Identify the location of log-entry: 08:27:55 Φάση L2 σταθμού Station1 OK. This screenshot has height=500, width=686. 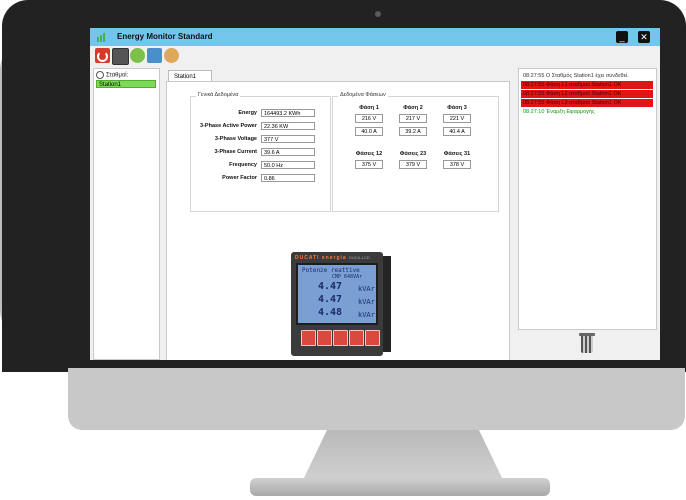
(587, 94).